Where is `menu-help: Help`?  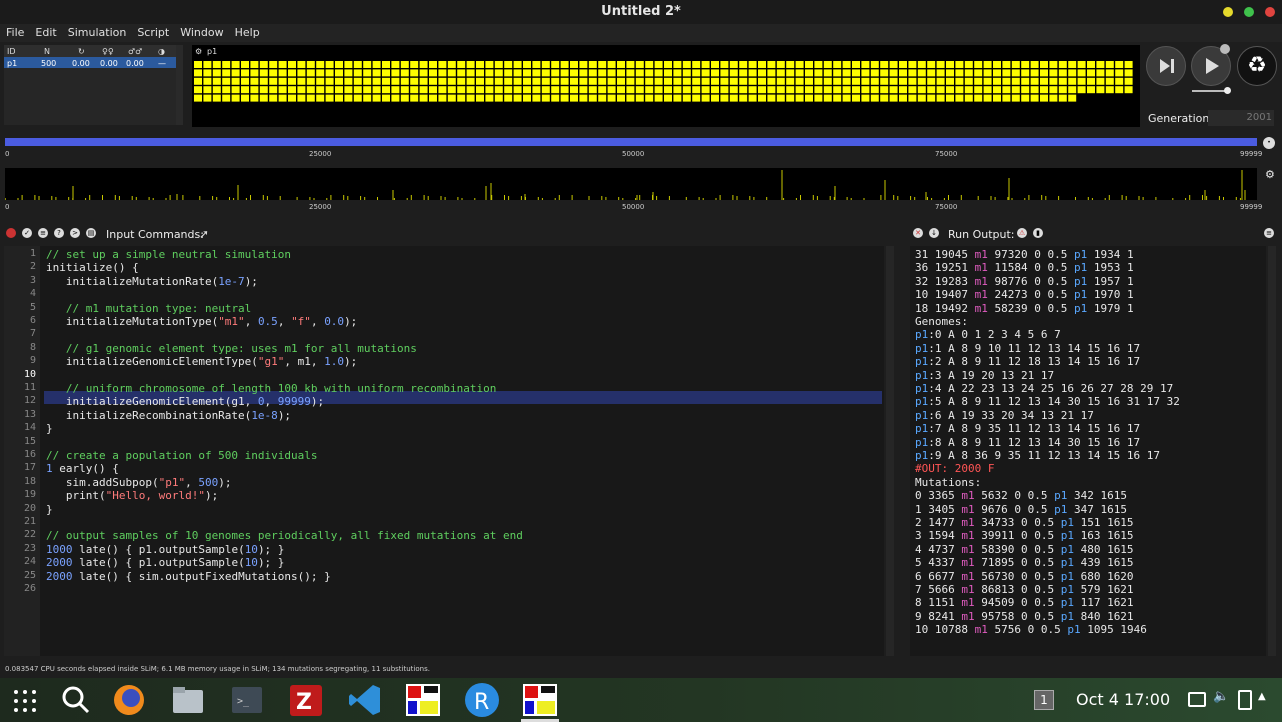
menu-help: Help is located at coordinates (247, 31).